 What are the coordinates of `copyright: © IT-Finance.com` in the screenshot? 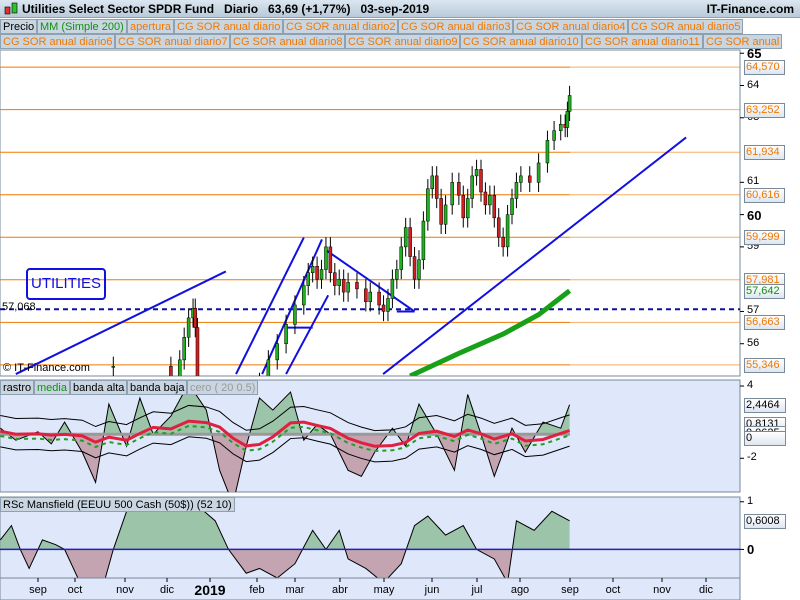 It's located at (46, 368).